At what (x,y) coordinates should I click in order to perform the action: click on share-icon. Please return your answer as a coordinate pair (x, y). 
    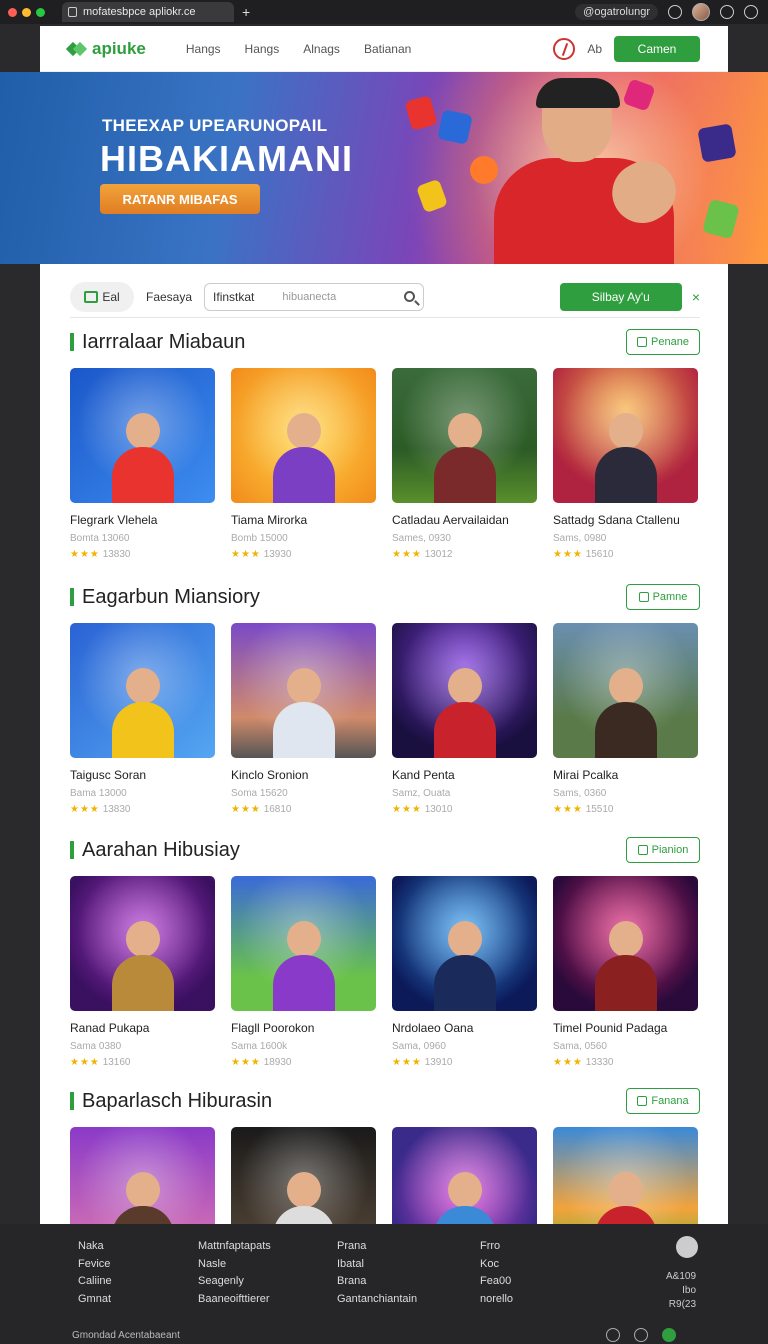
    Looking at the image, I should click on (669, 1335).